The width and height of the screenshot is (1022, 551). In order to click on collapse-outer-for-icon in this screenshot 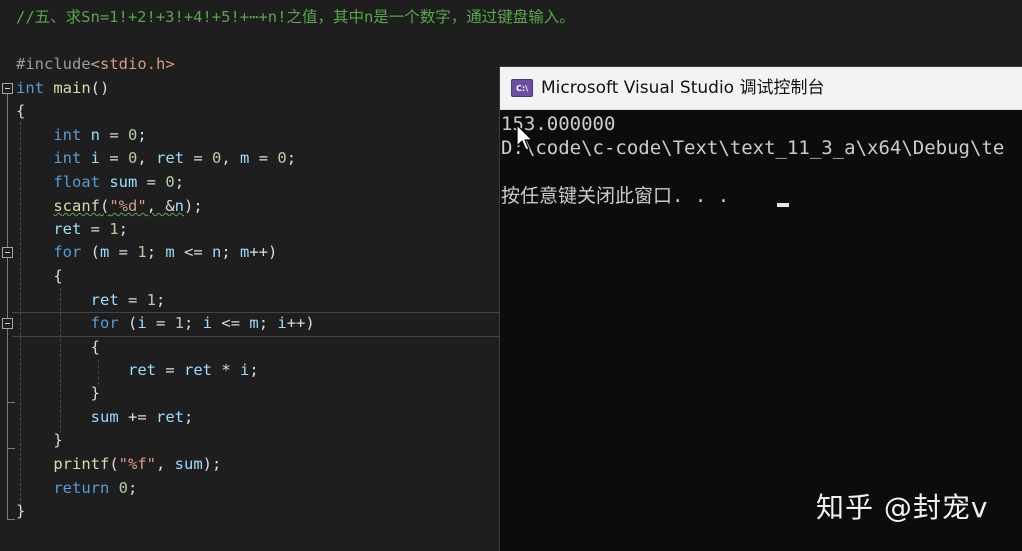, I will do `click(7, 252)`.